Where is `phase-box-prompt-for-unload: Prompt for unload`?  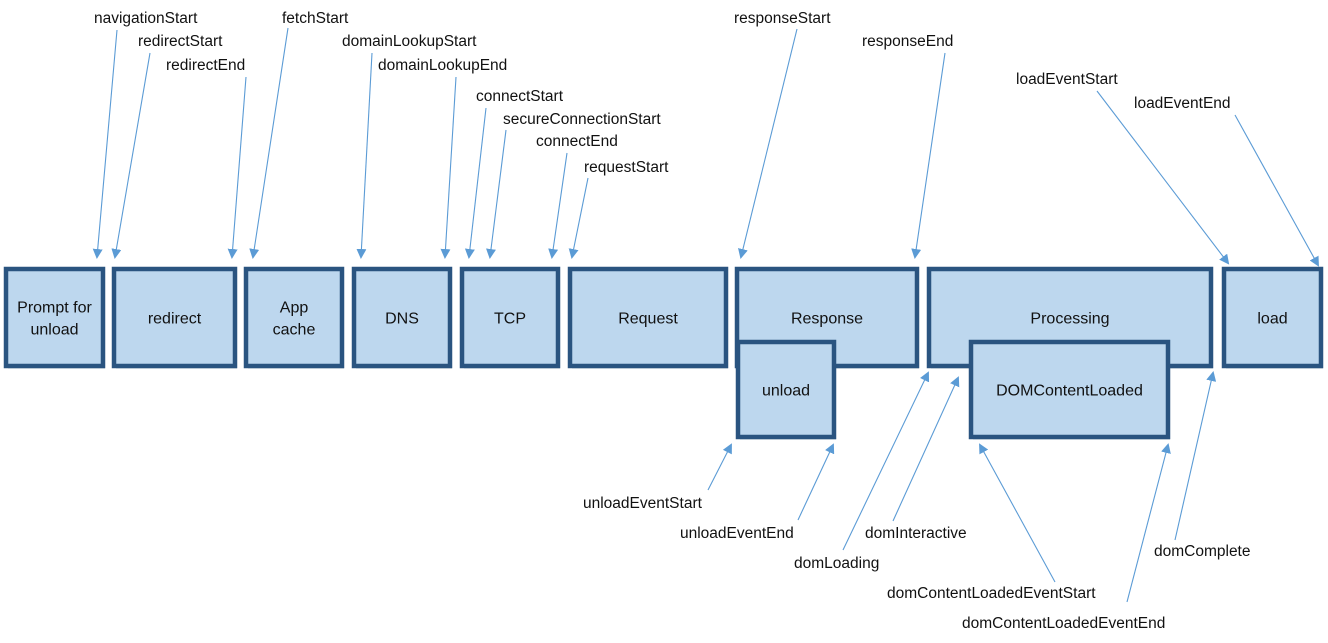
phase-box-prompt-for-unload: Prompt for unload is located at coordinates (54, 317).